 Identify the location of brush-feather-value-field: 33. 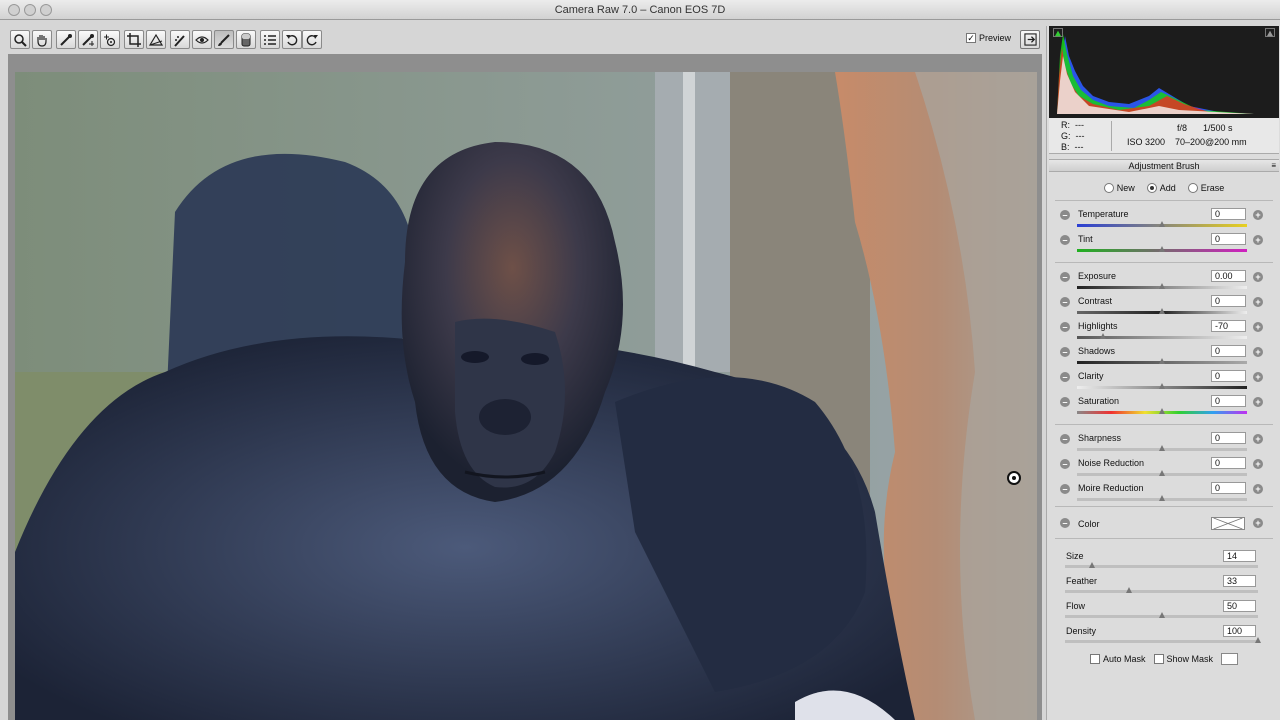
(1239, 581).